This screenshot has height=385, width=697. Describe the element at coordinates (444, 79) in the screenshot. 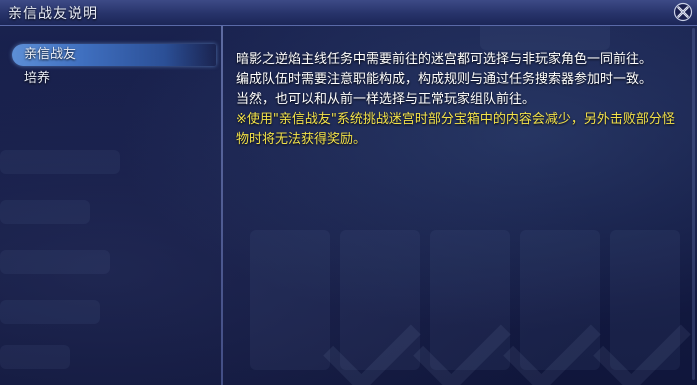

I see `help-paragraph: 编成队伍时需要注意职能构成，构成规则与通过任务搜索器参加时一致。` at that location.